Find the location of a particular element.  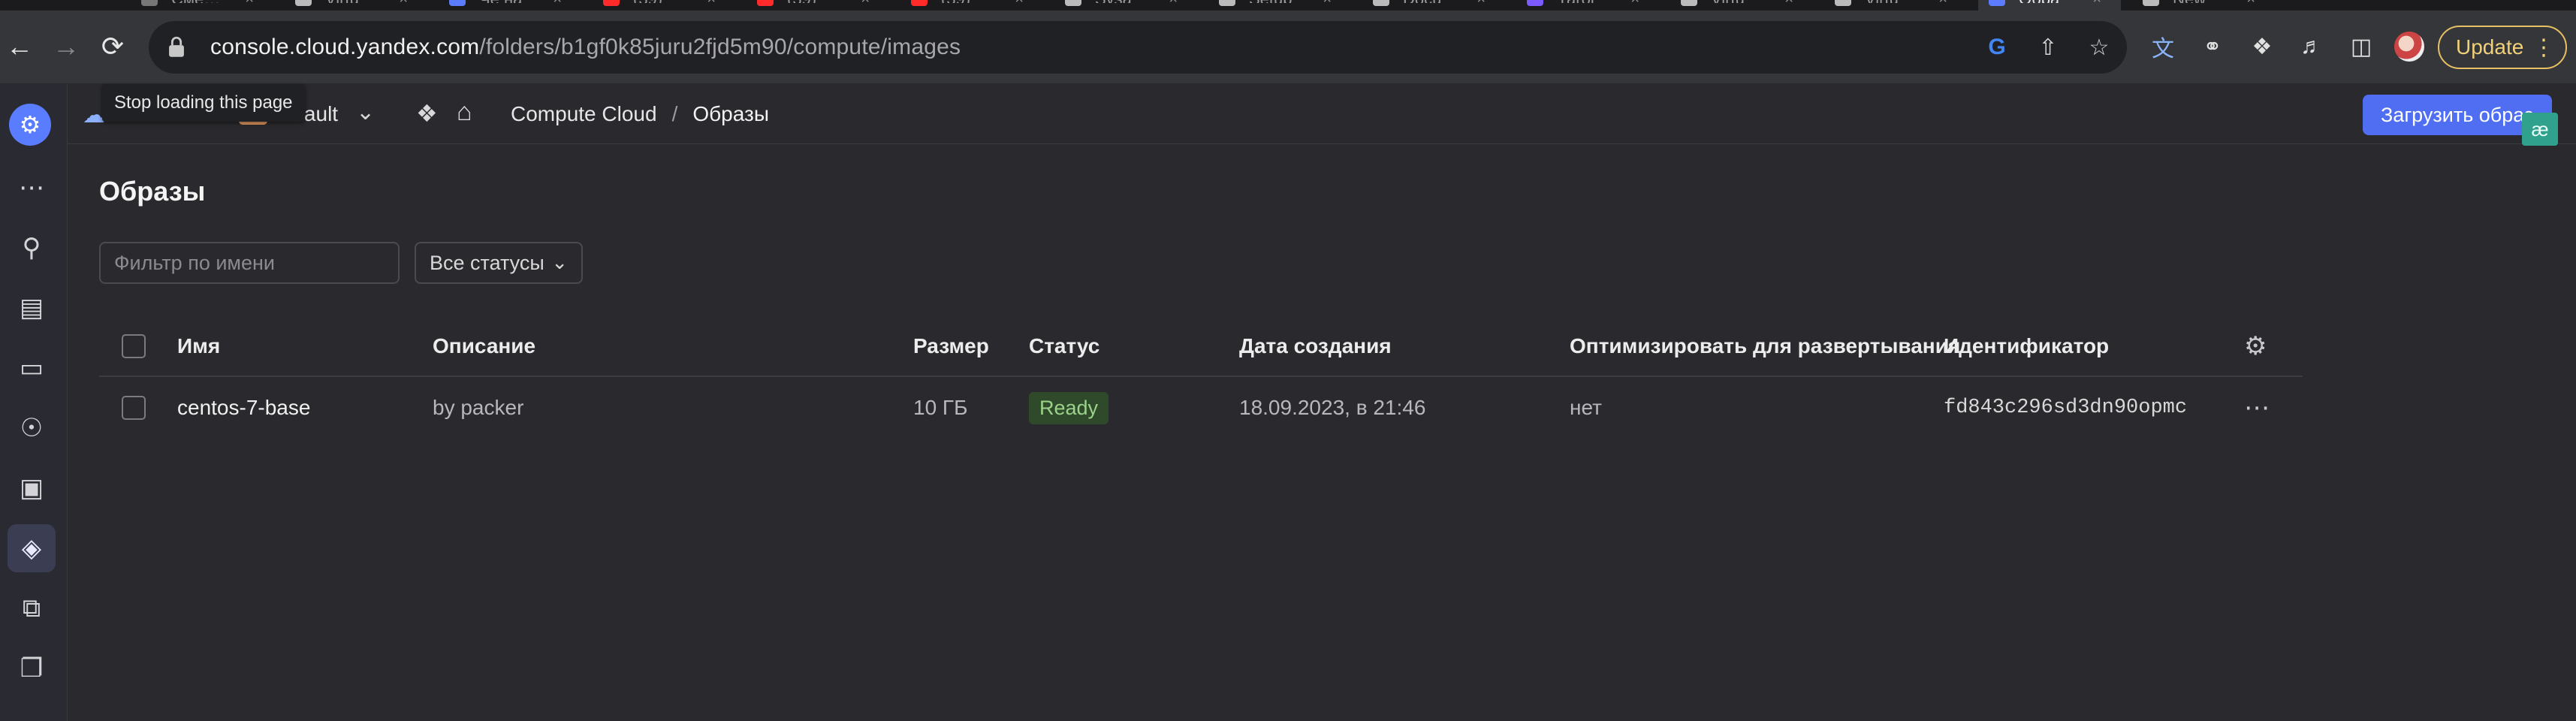

tab-label: (39) is located at coordinates (801, 1).